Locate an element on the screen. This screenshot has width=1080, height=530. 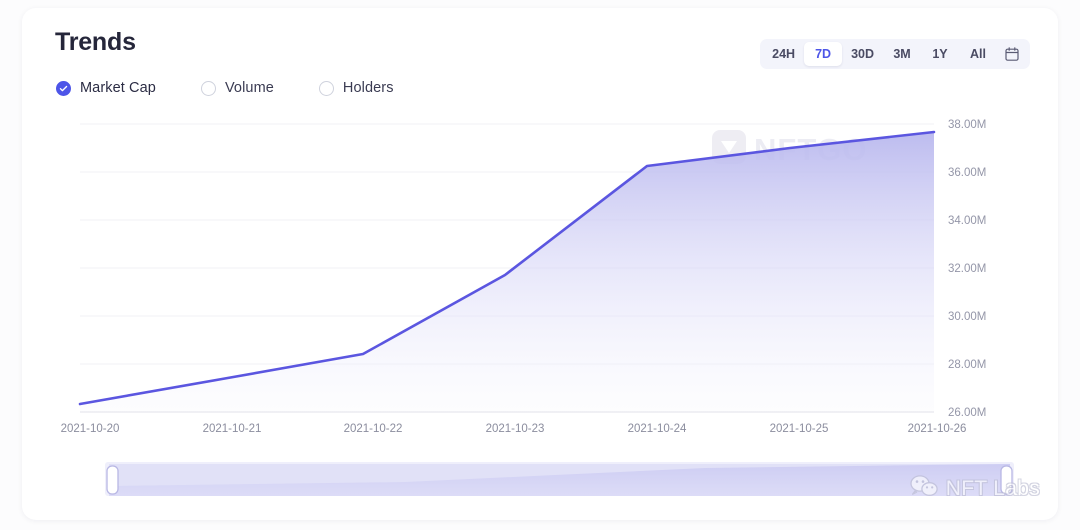
radio-checked-icon is located at coordinates (63, 88).